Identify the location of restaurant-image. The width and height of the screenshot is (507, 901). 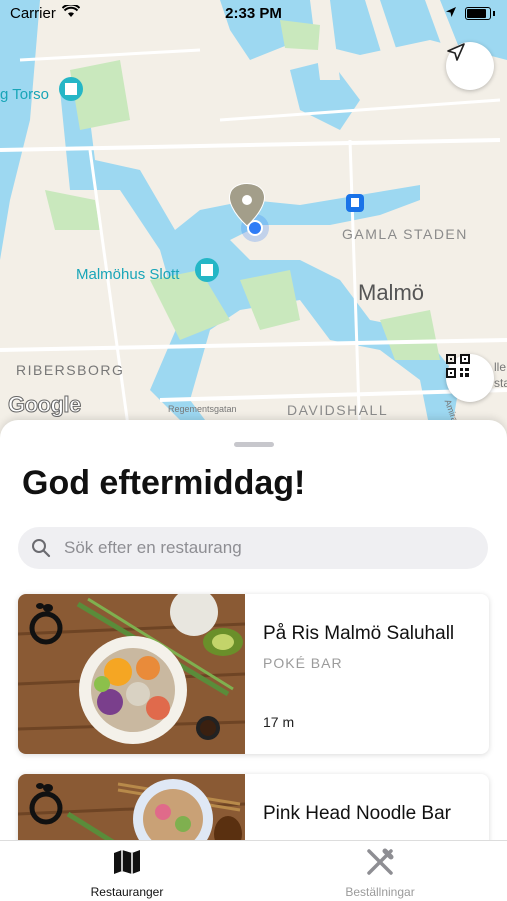
(132, 674).